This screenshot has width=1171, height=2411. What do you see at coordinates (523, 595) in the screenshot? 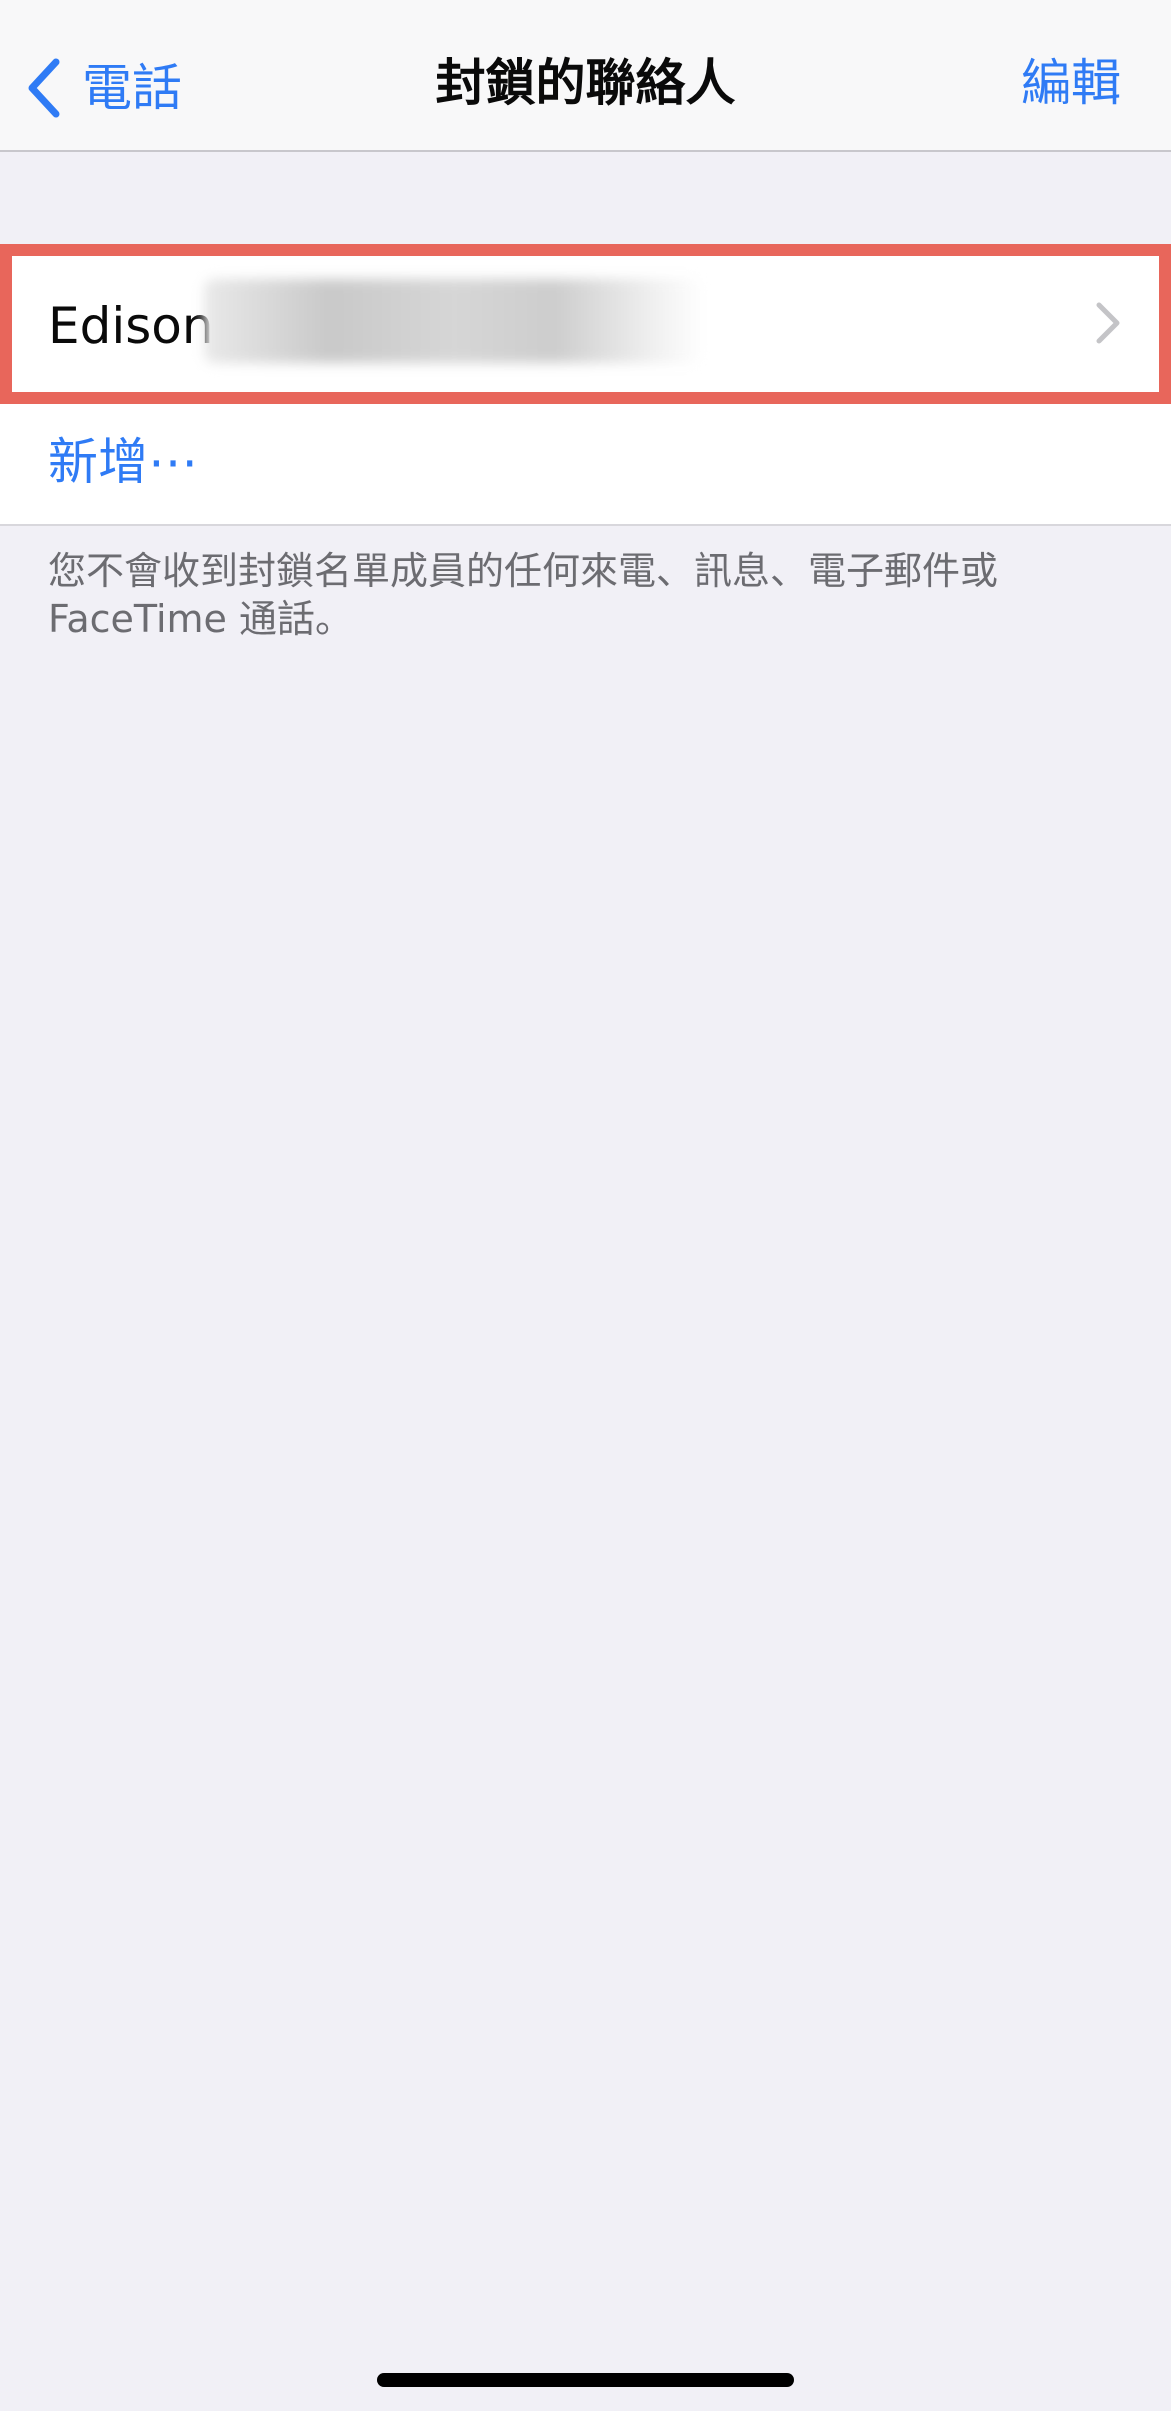
I see `footer-note: 您不會收到封鎖名單成員的任何來電、訊息、電子郵件或FaceTime 通話。` at bounding box center [523, 595].